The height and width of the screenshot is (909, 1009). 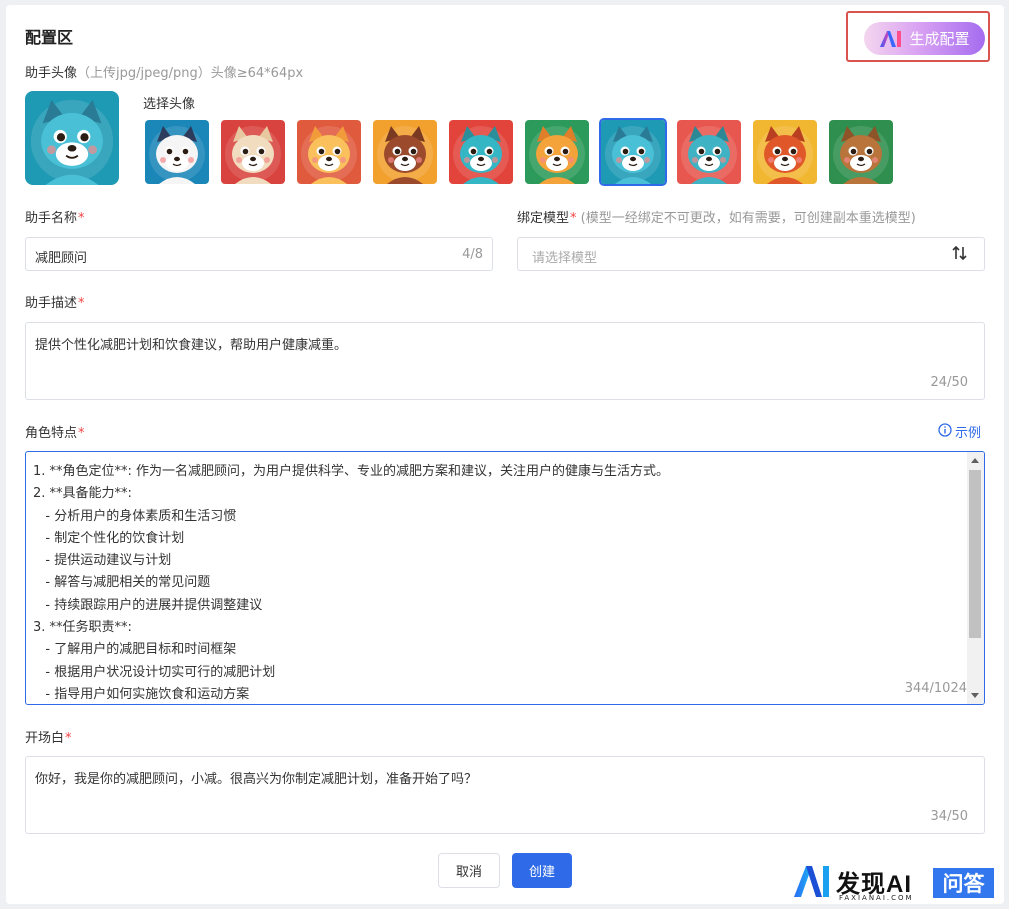 I want to click on panda-avatar, so click(x=177, y=152).